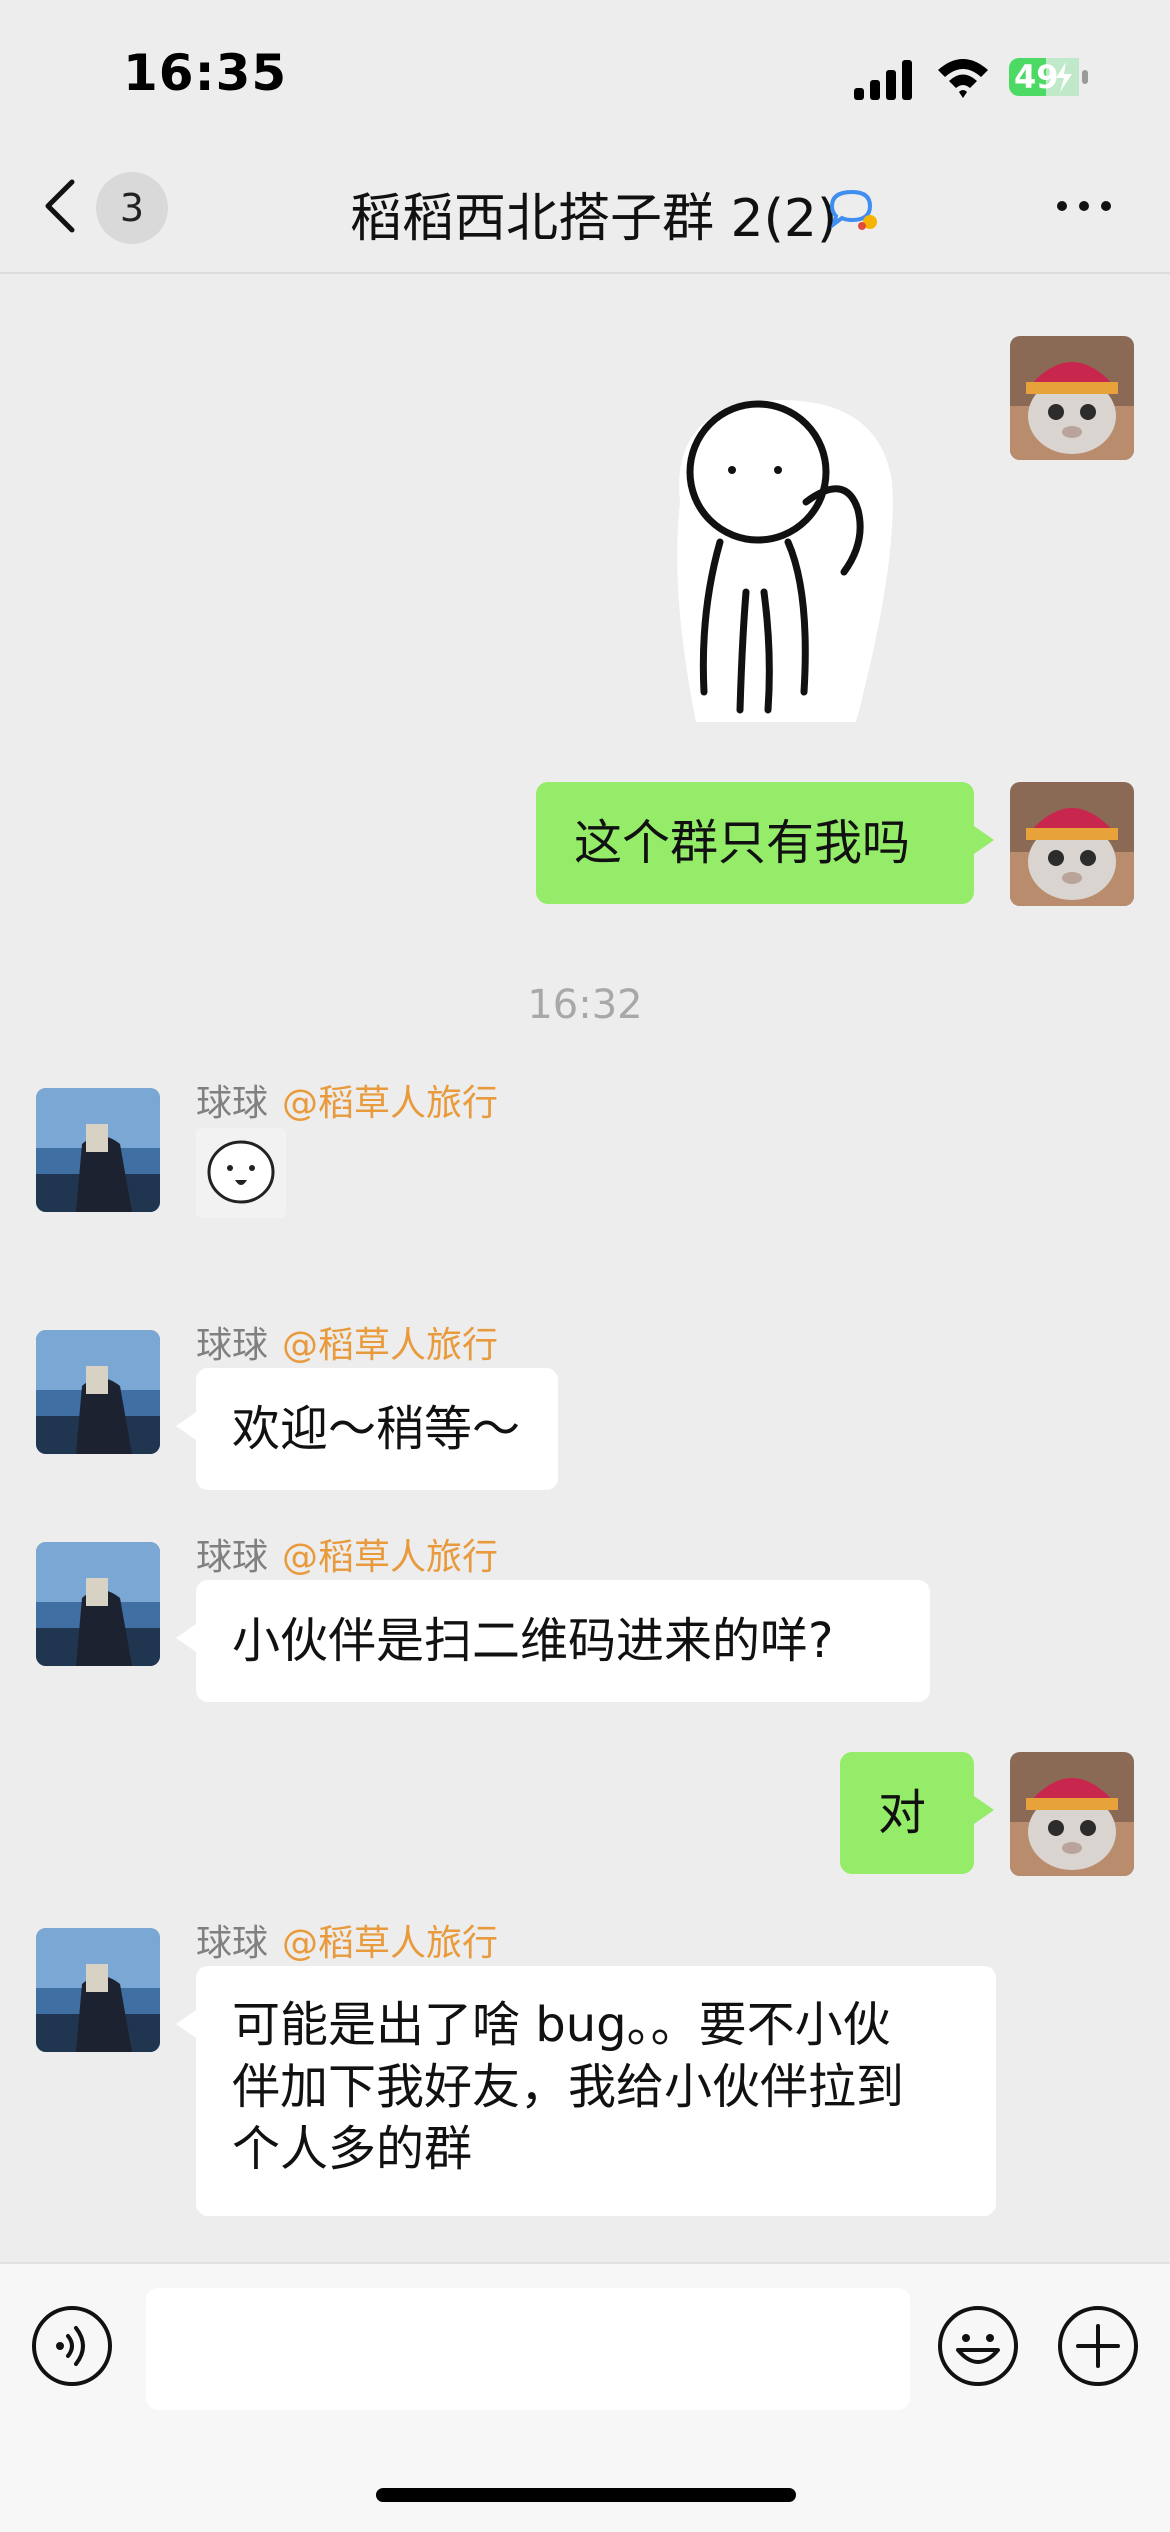 This screenshot has width=1170, height=2532. I want to click on message-bubble: 可能是出了啥 bug。。要不小伙 伴加下我好友，我给小伙伴拉到 个人多的群, so click(586, 2091).